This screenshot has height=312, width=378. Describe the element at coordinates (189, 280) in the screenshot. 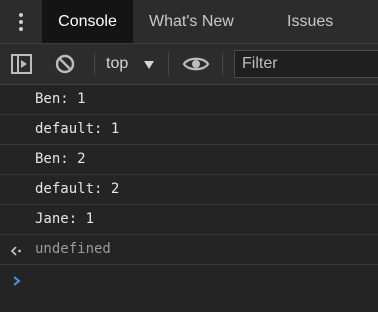

I see `console-prompt` at that location.